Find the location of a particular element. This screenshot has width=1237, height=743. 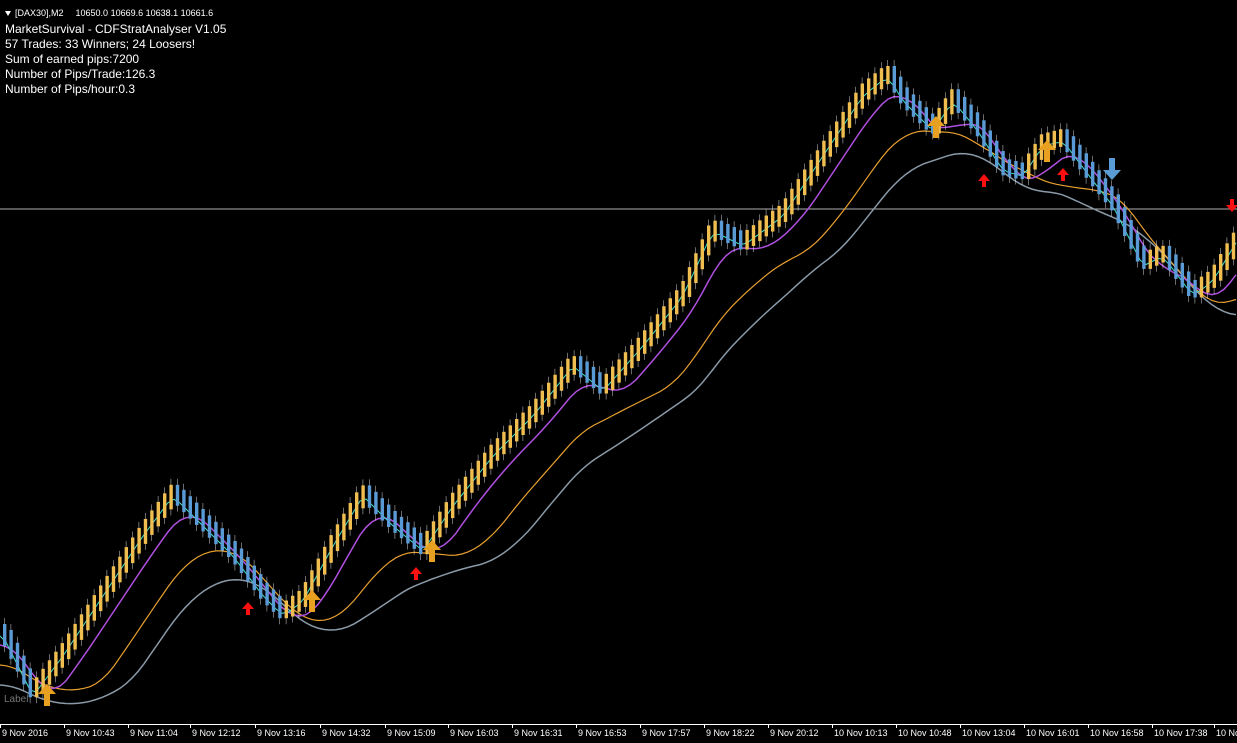

time-axis-label: 10 Nov is located at coordinates (1226, 733).